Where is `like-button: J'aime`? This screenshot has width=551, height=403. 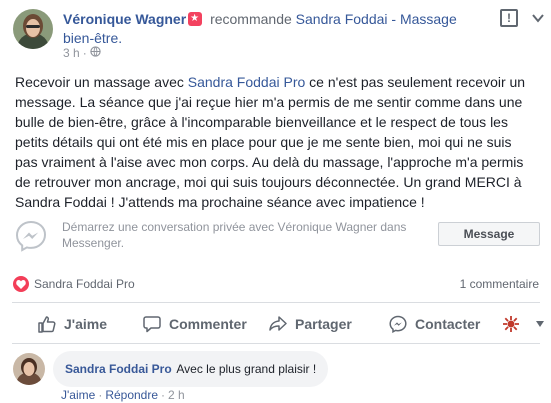
like-button: J'aime is located at coordinates (72, 324).